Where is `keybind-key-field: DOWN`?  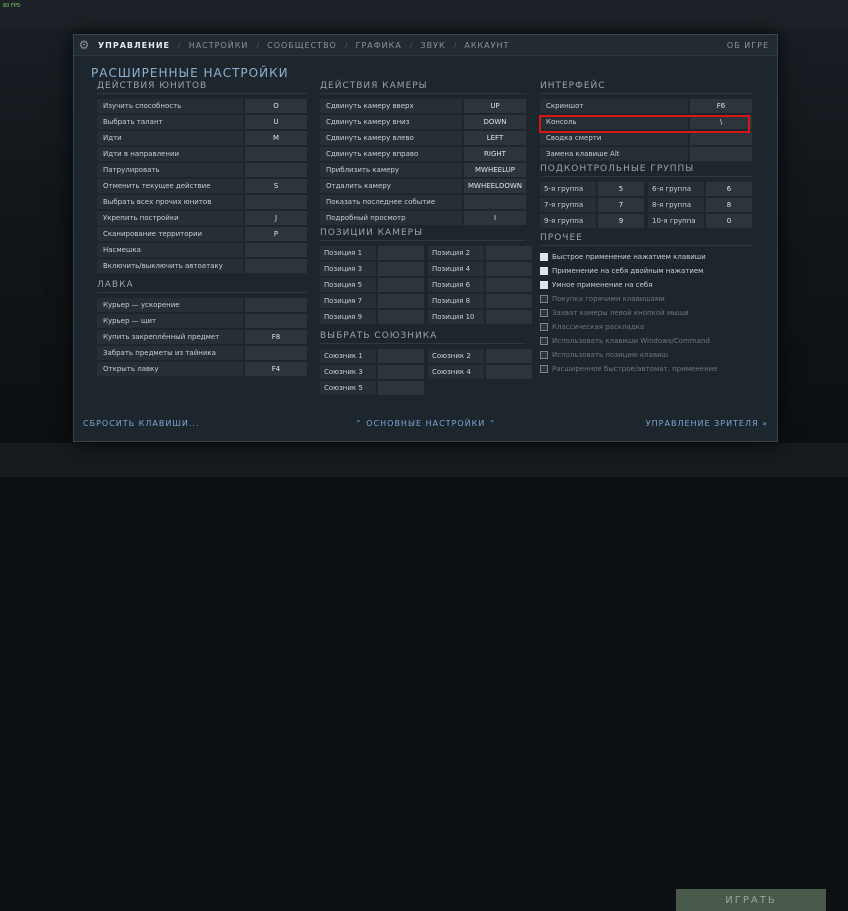 keybind-key-field: DOWN is located at coordinates (495, 122).